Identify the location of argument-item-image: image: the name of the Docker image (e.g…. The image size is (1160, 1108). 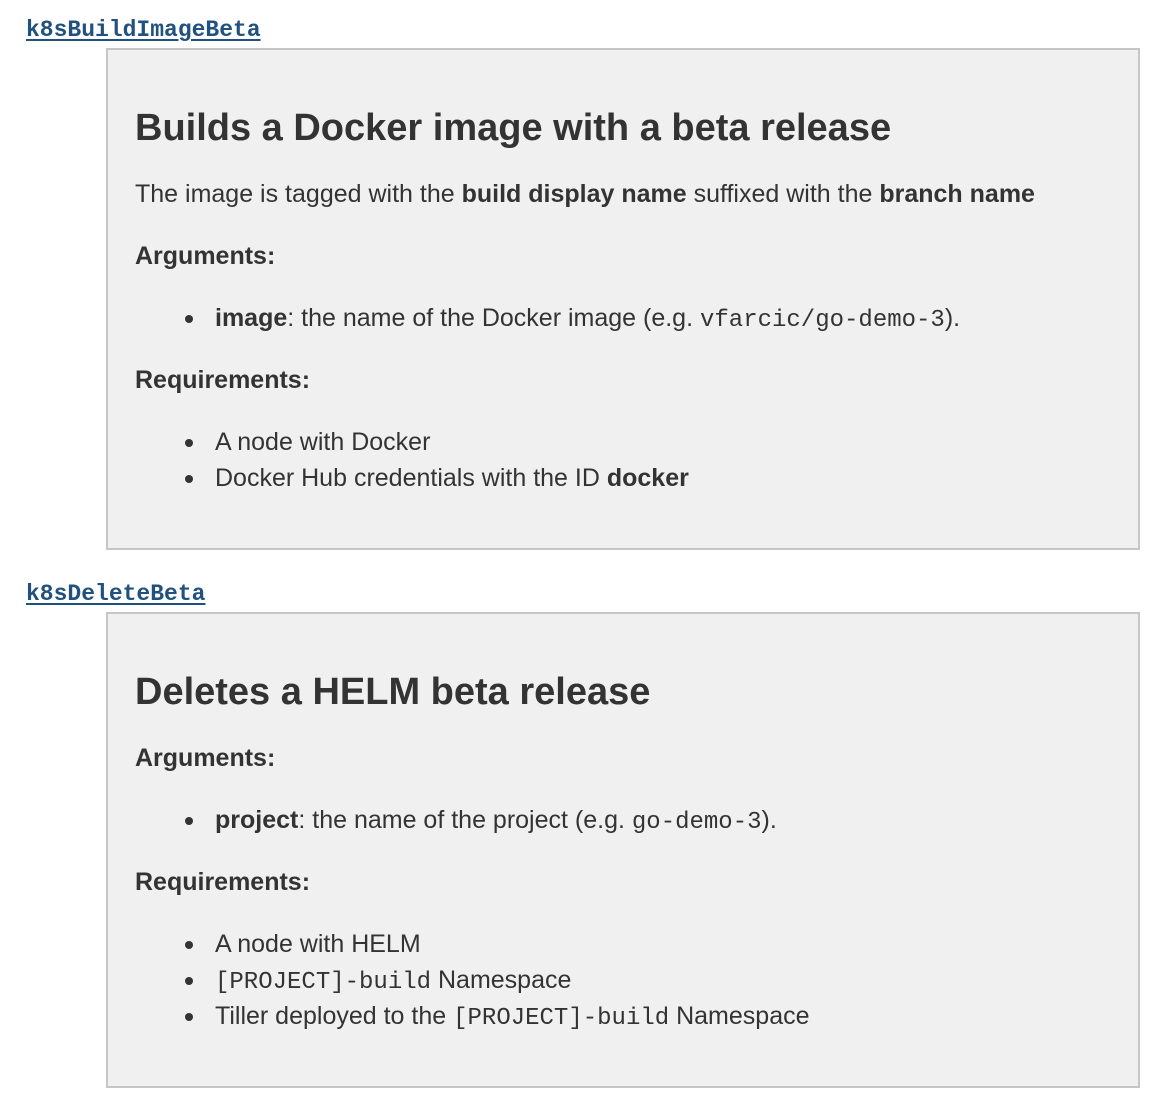
(588, 319).